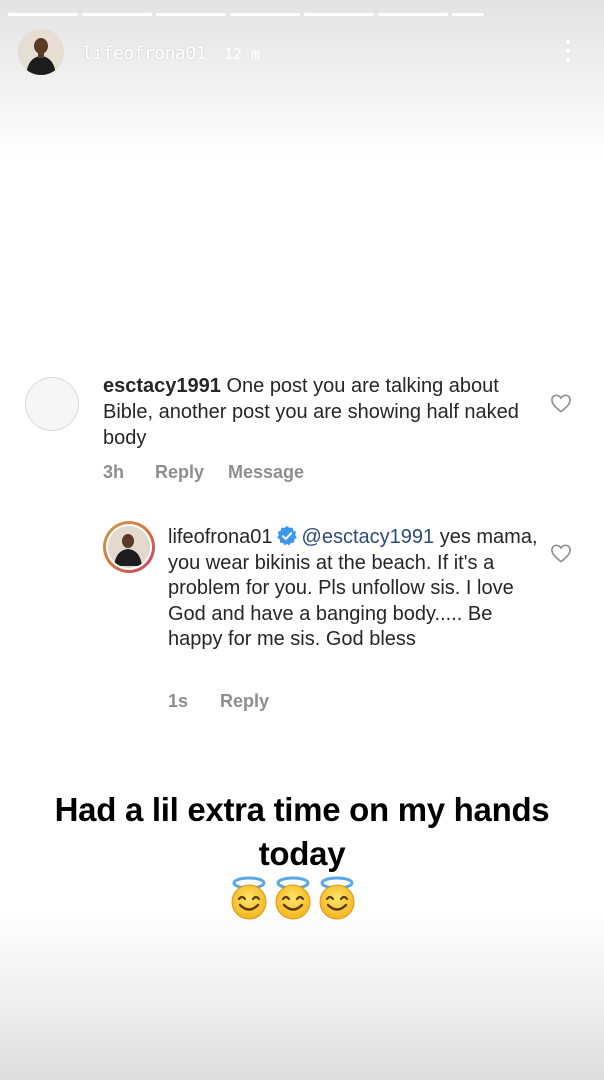  What do you see at coordinates (244, 701) in the screenshot?
I see `reply-reply-button: Reply` at bounding box center [244, 701].